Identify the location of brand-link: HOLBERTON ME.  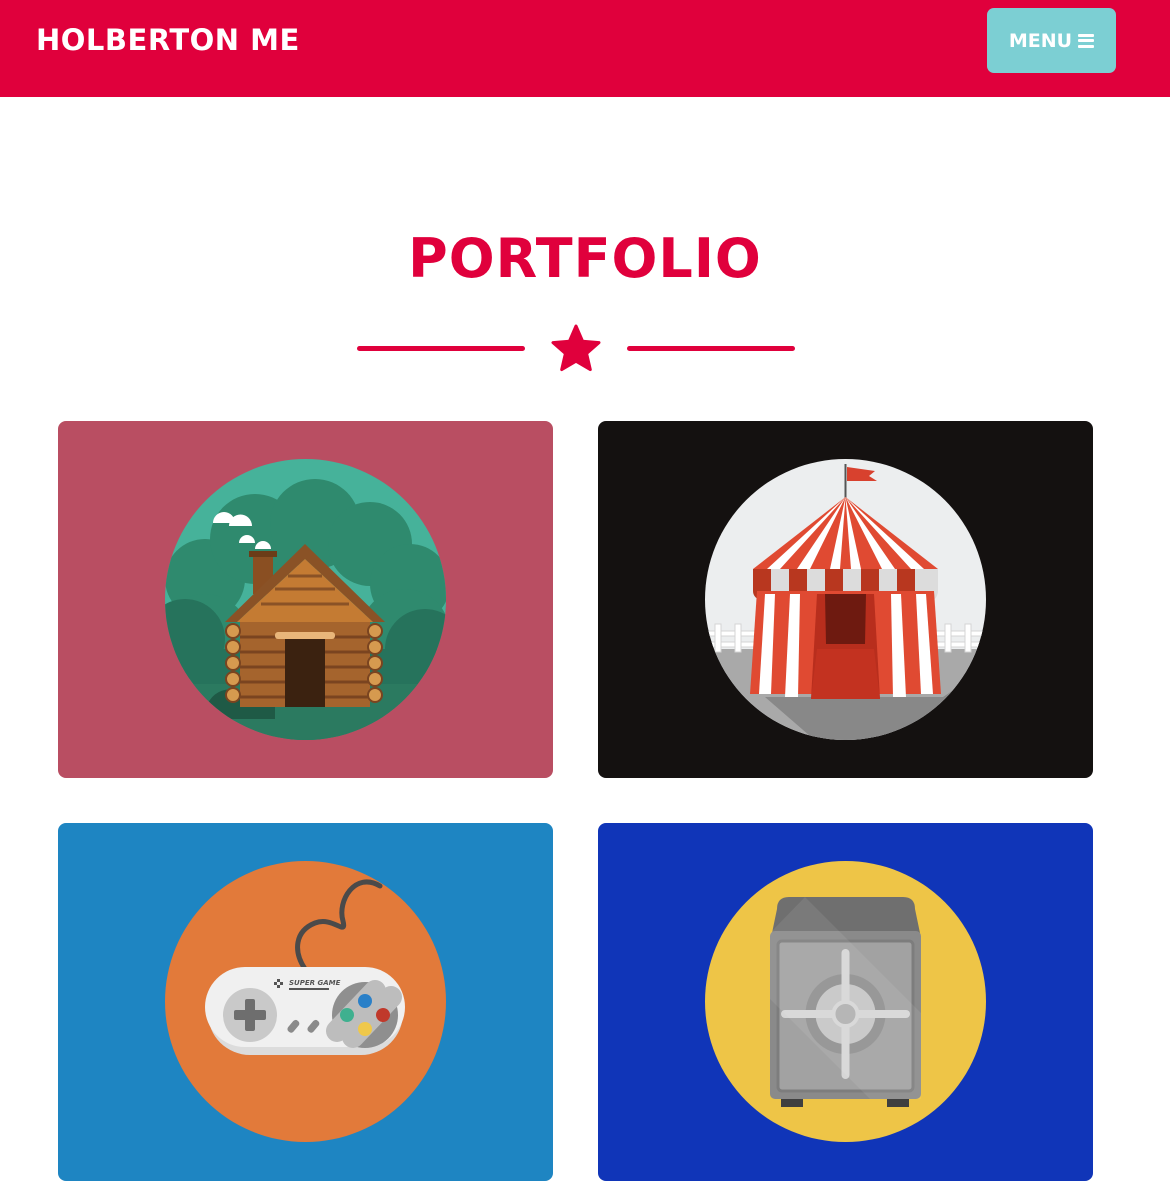
(168, 40).